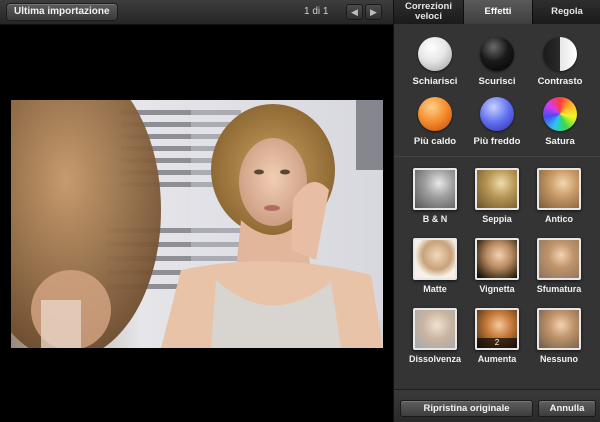 The image size is (600, 422). What do you see at coordinates (316, 11) in the screenshot?
I see `photo-counter: 1 di 1` at bounding box center [316, 11].